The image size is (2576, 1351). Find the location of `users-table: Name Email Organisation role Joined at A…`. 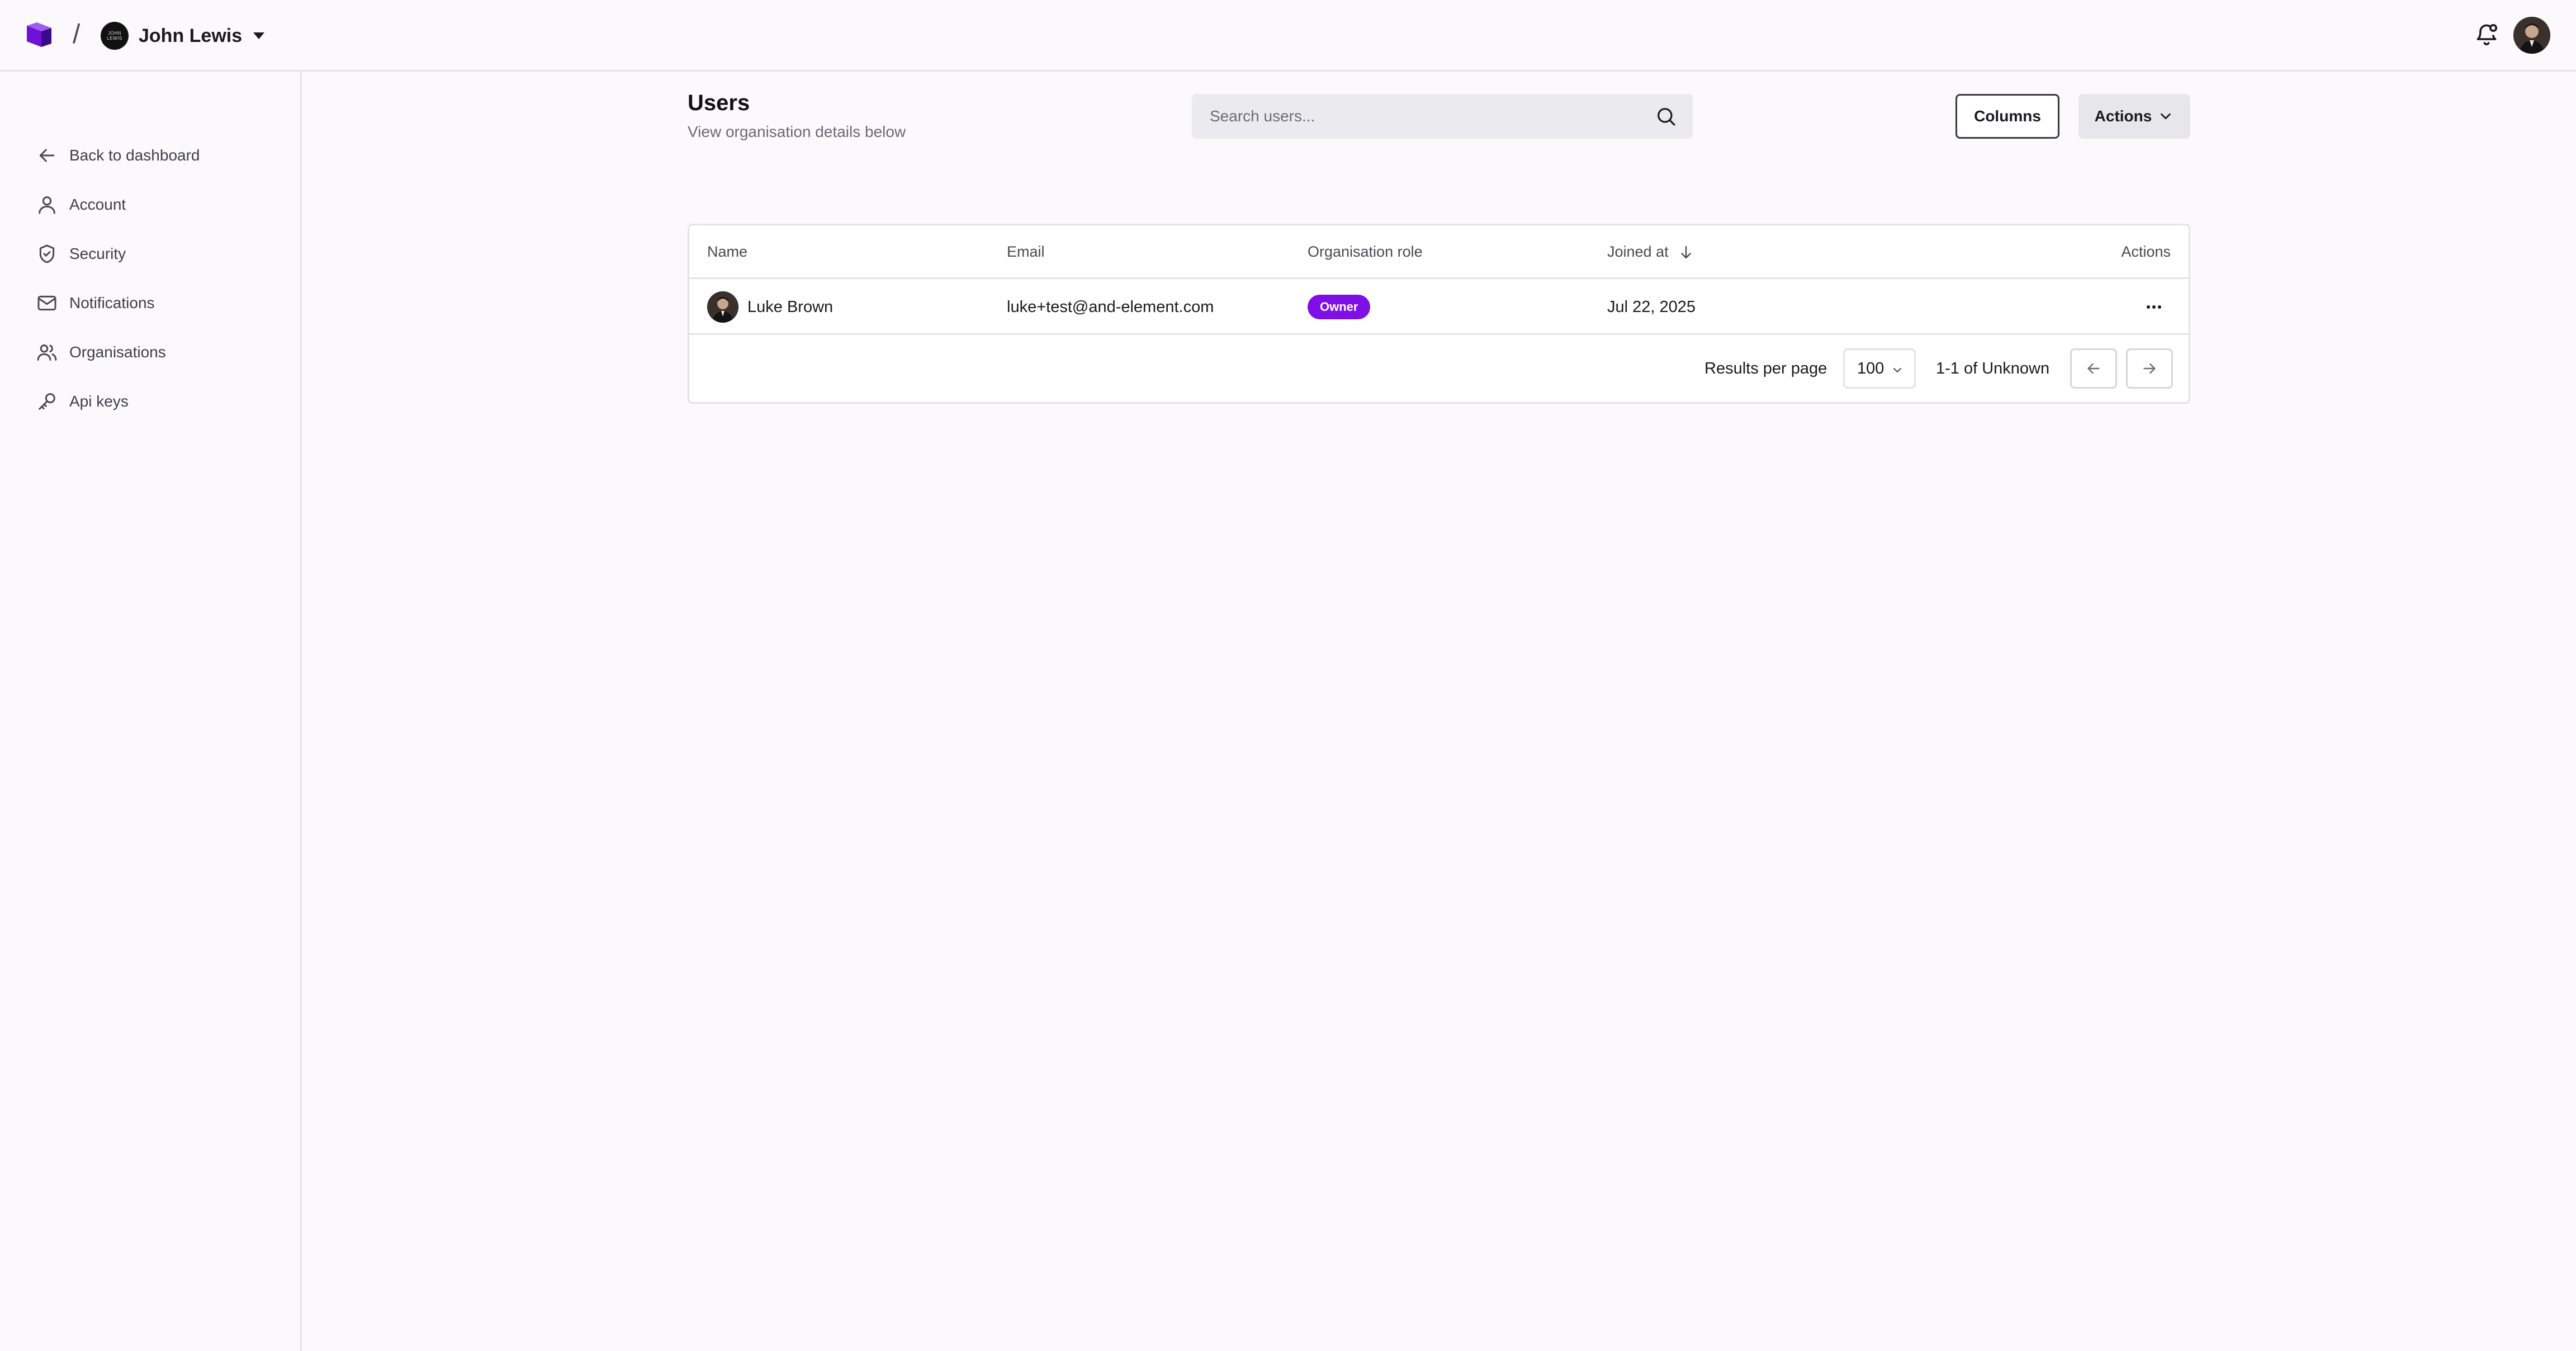

users-table: Name Email Organisation role Joined at A… is located at coordinates (1439, 314).